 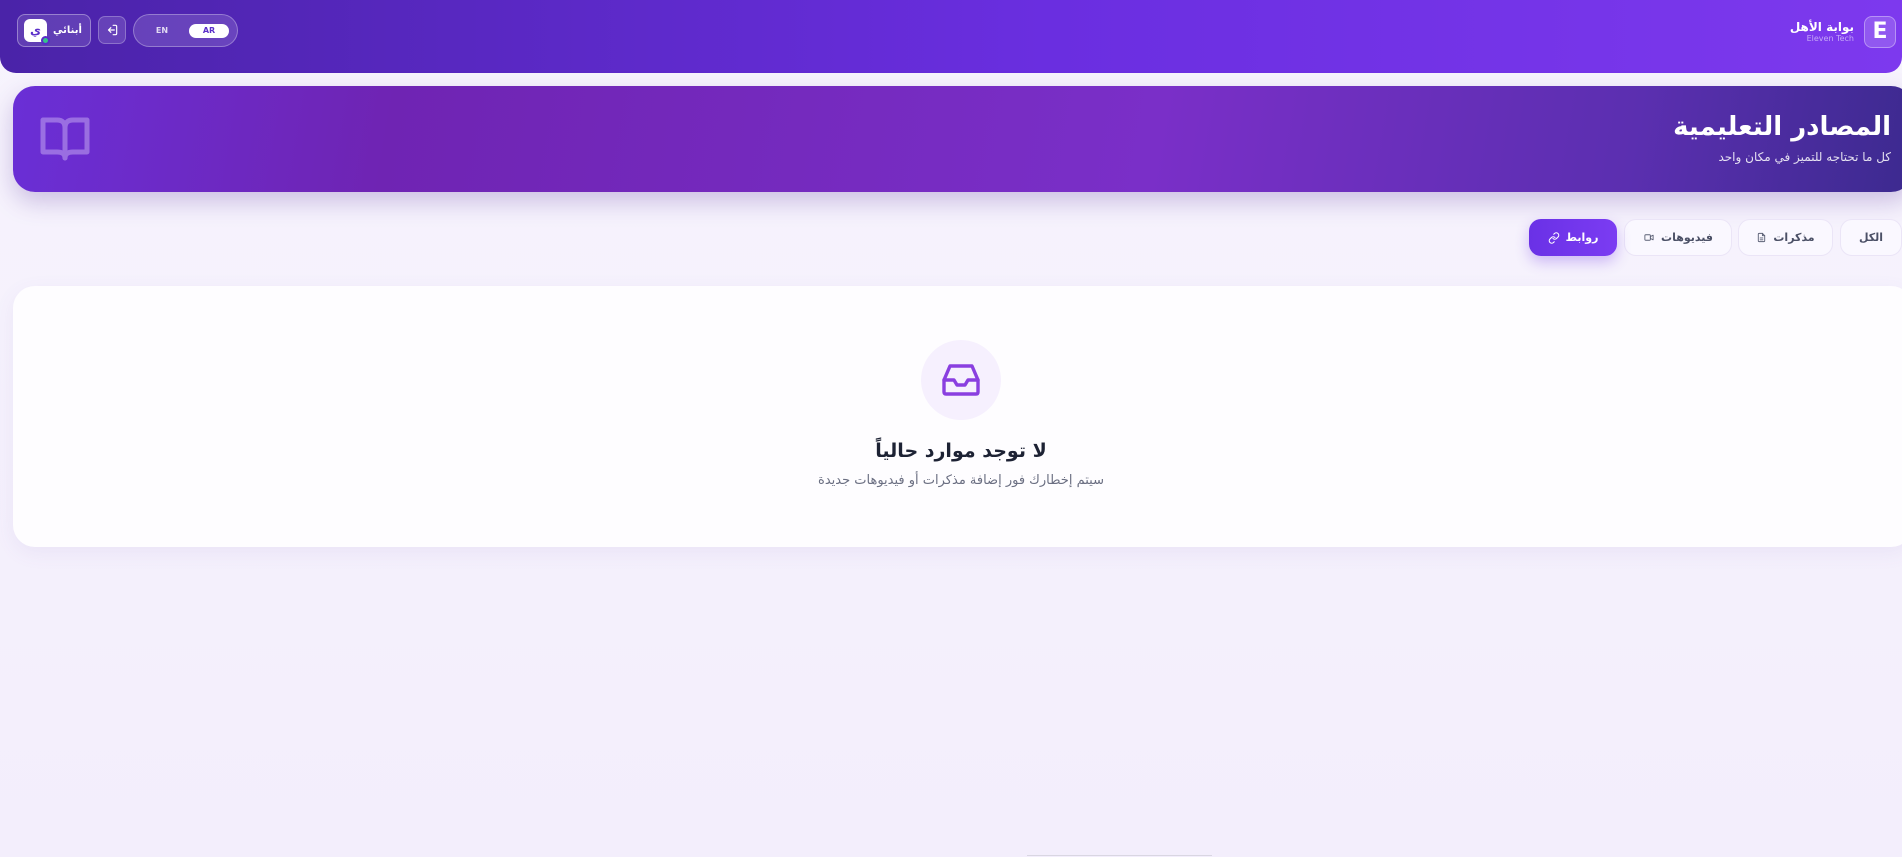 I want to click on brand-text: بوابة الأهل Eleven Tech, so click(x=1822, y=32).